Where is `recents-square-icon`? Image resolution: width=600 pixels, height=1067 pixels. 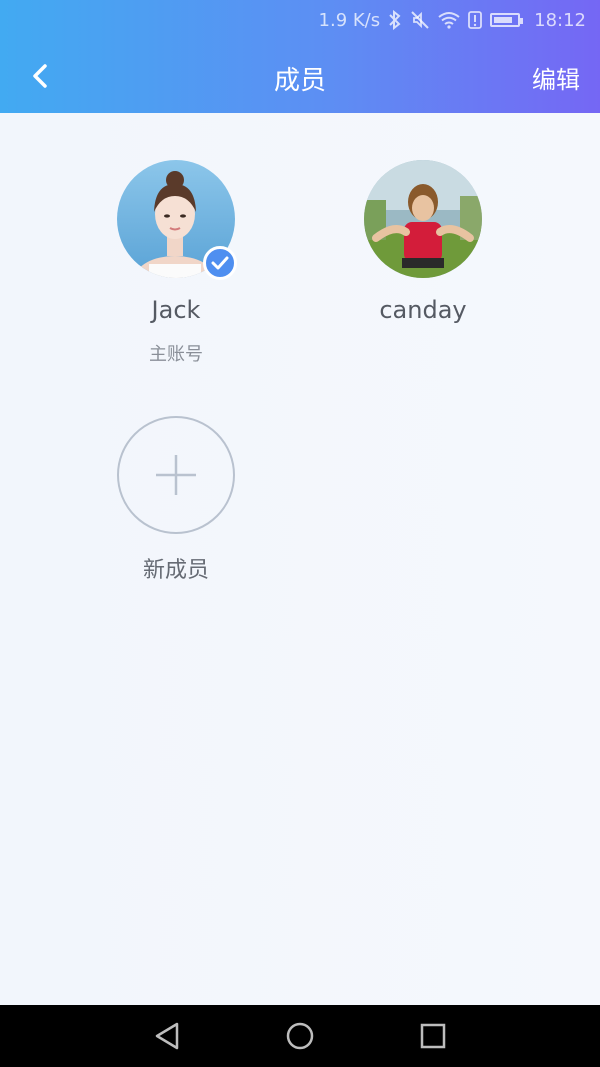
recents-square-icon is located at coordinates (433, 1036).